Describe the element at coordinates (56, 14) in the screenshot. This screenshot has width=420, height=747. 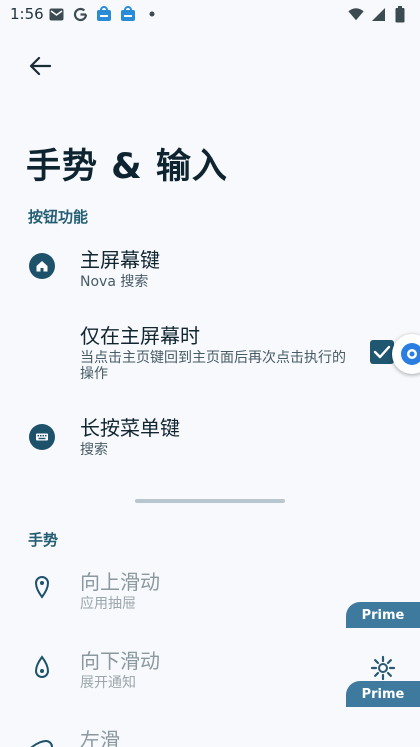
I see `gmail-icon` at that location.